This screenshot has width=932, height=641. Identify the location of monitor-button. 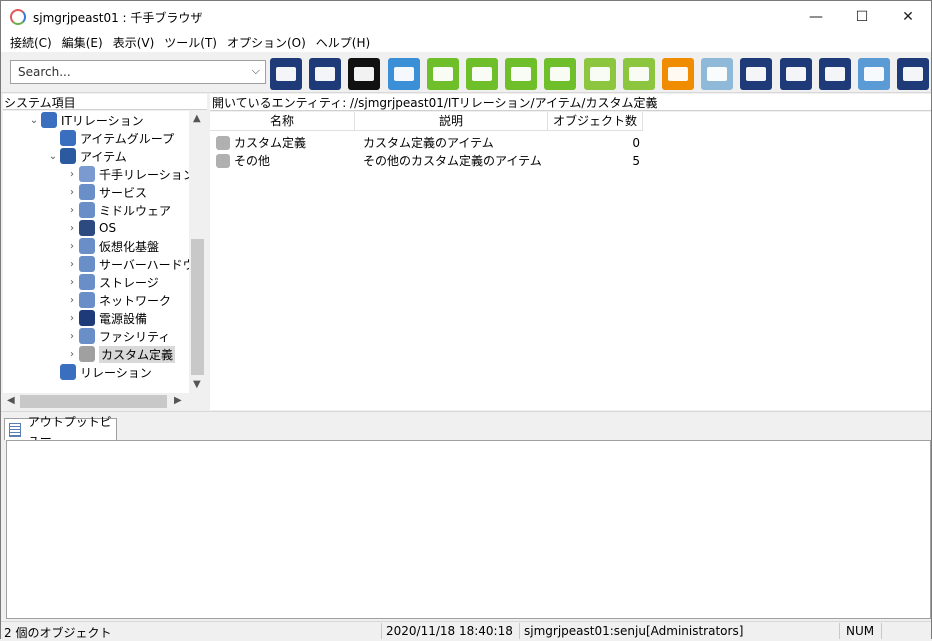
(325, 74).